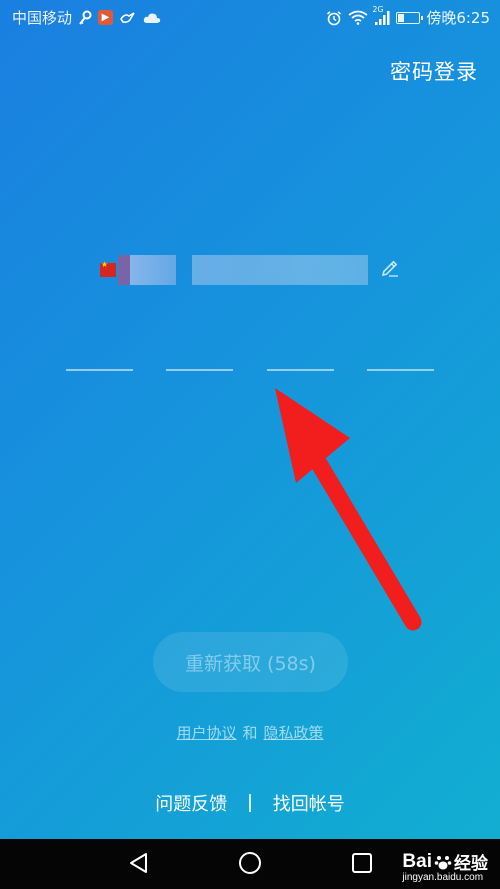 This screenshot has width=500, height=889. I want to click on watermark-brand: Bai 经验, so click(445, 861).